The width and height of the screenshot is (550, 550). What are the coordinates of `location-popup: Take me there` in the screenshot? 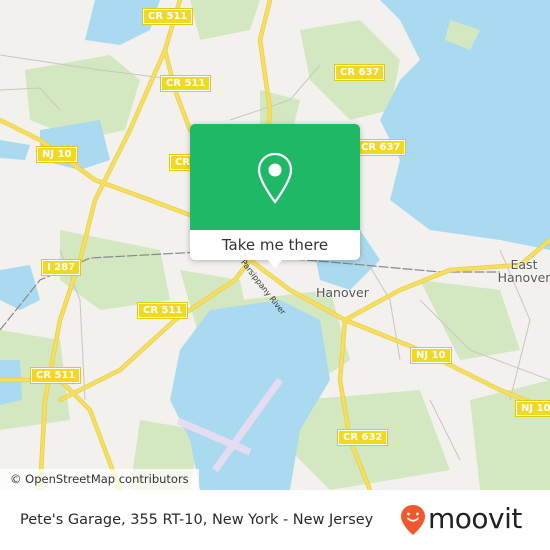 It's located at (275, 196).